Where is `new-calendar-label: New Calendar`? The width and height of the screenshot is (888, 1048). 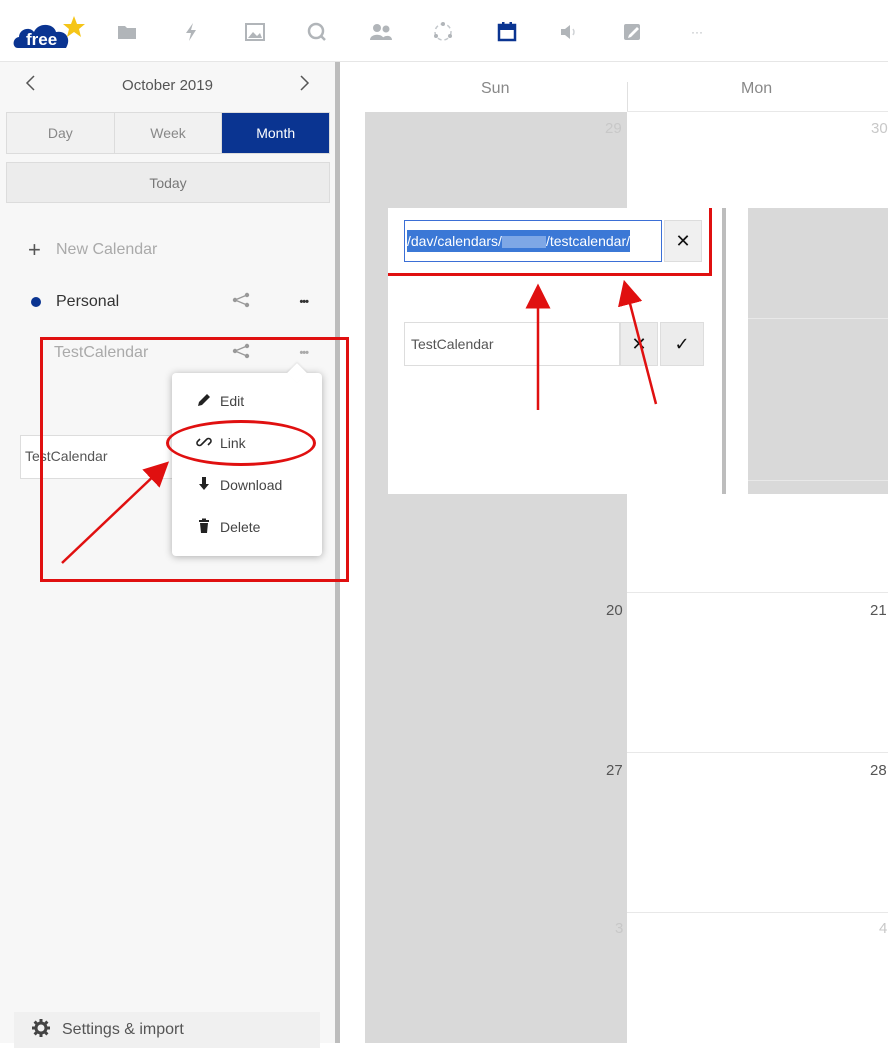
new-calendar-label: New Calendar is located at coordinates (107, 249).